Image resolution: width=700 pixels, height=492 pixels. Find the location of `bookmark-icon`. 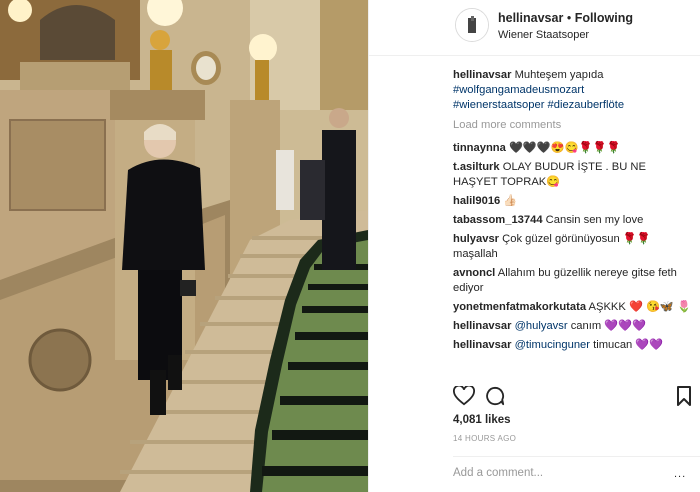

bookmark-icon is located at coordinates (684, 398).